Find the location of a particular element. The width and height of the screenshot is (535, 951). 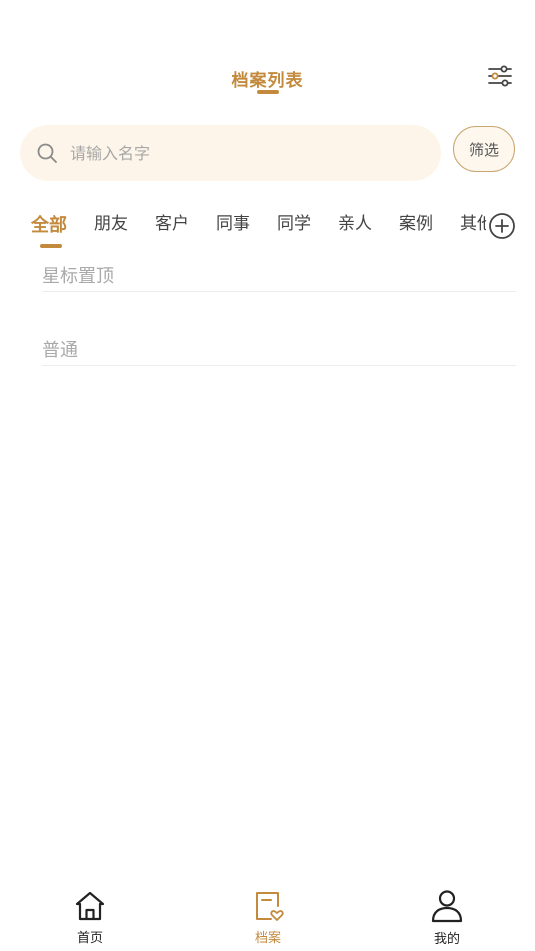

section-label: 星标置顶 is located at coordinates (78, 276).